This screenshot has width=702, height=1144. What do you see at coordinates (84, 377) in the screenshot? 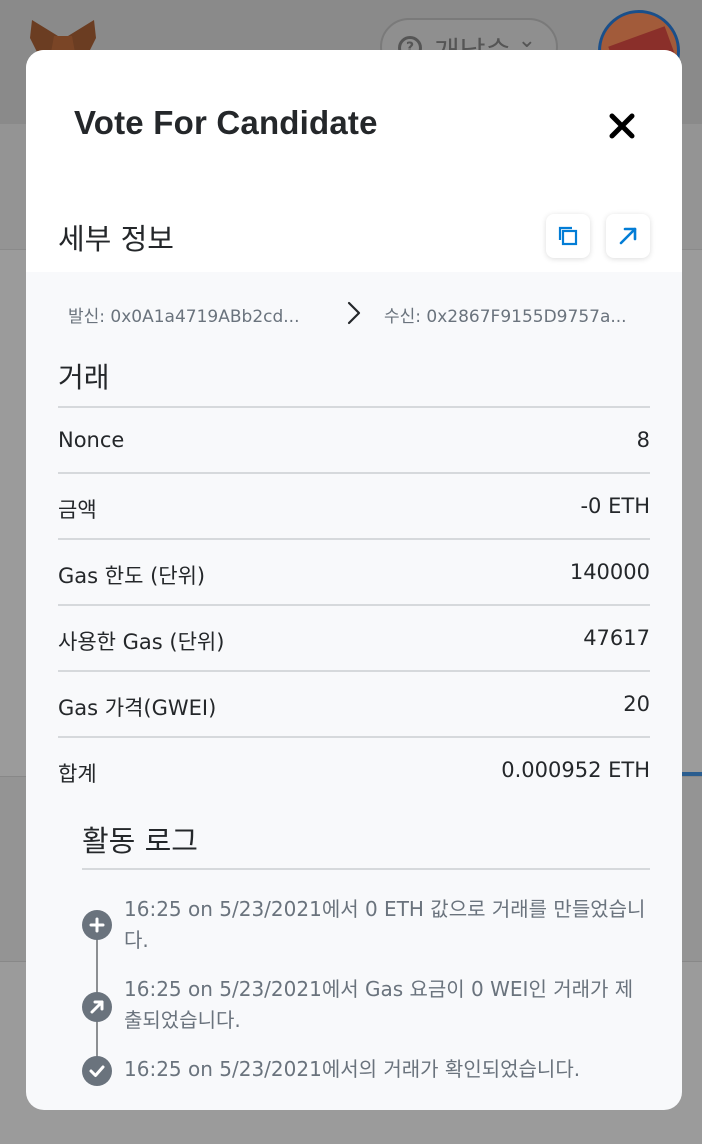
I see `transaction-heading: 거래` at bounding box center [84, 377].